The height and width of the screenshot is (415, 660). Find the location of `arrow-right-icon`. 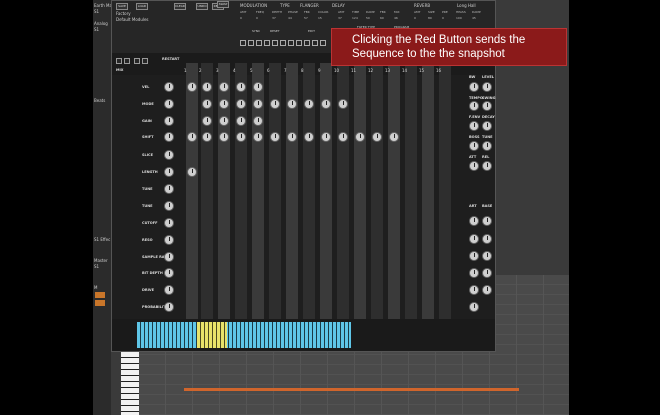

arrow-right-icon is located at coordinates (145, 61).